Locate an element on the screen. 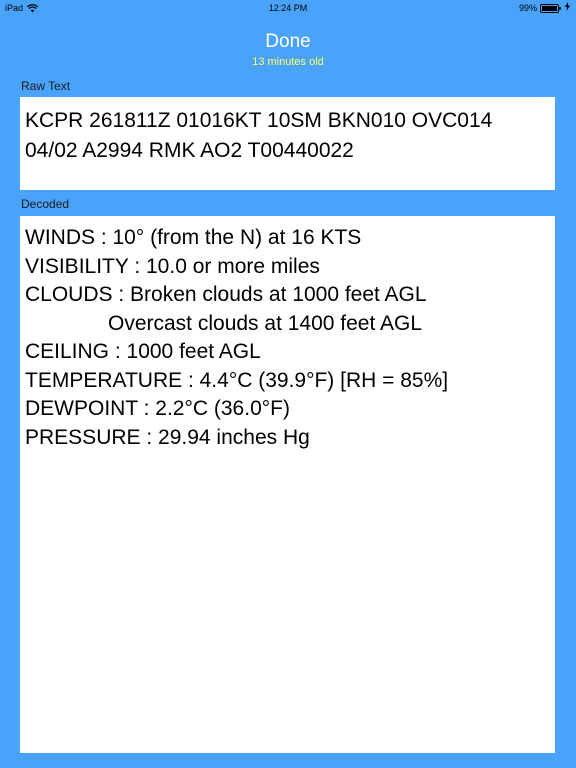 The height and width of the screenshot is (768, 576). done-button: Done is located at coordinates (288, 42).